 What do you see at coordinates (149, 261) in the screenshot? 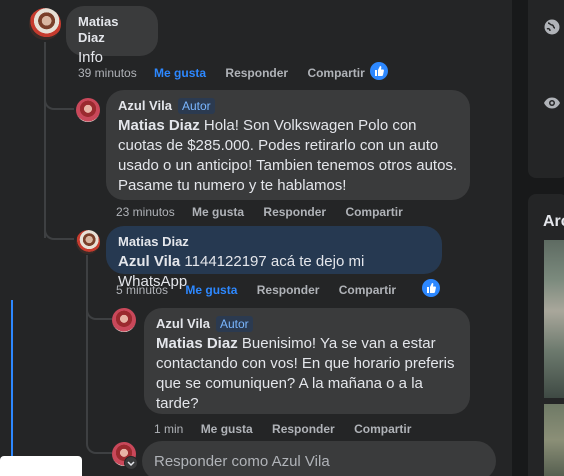
I see `mention-link: Azul Vila` at bounding box center [149, 261].